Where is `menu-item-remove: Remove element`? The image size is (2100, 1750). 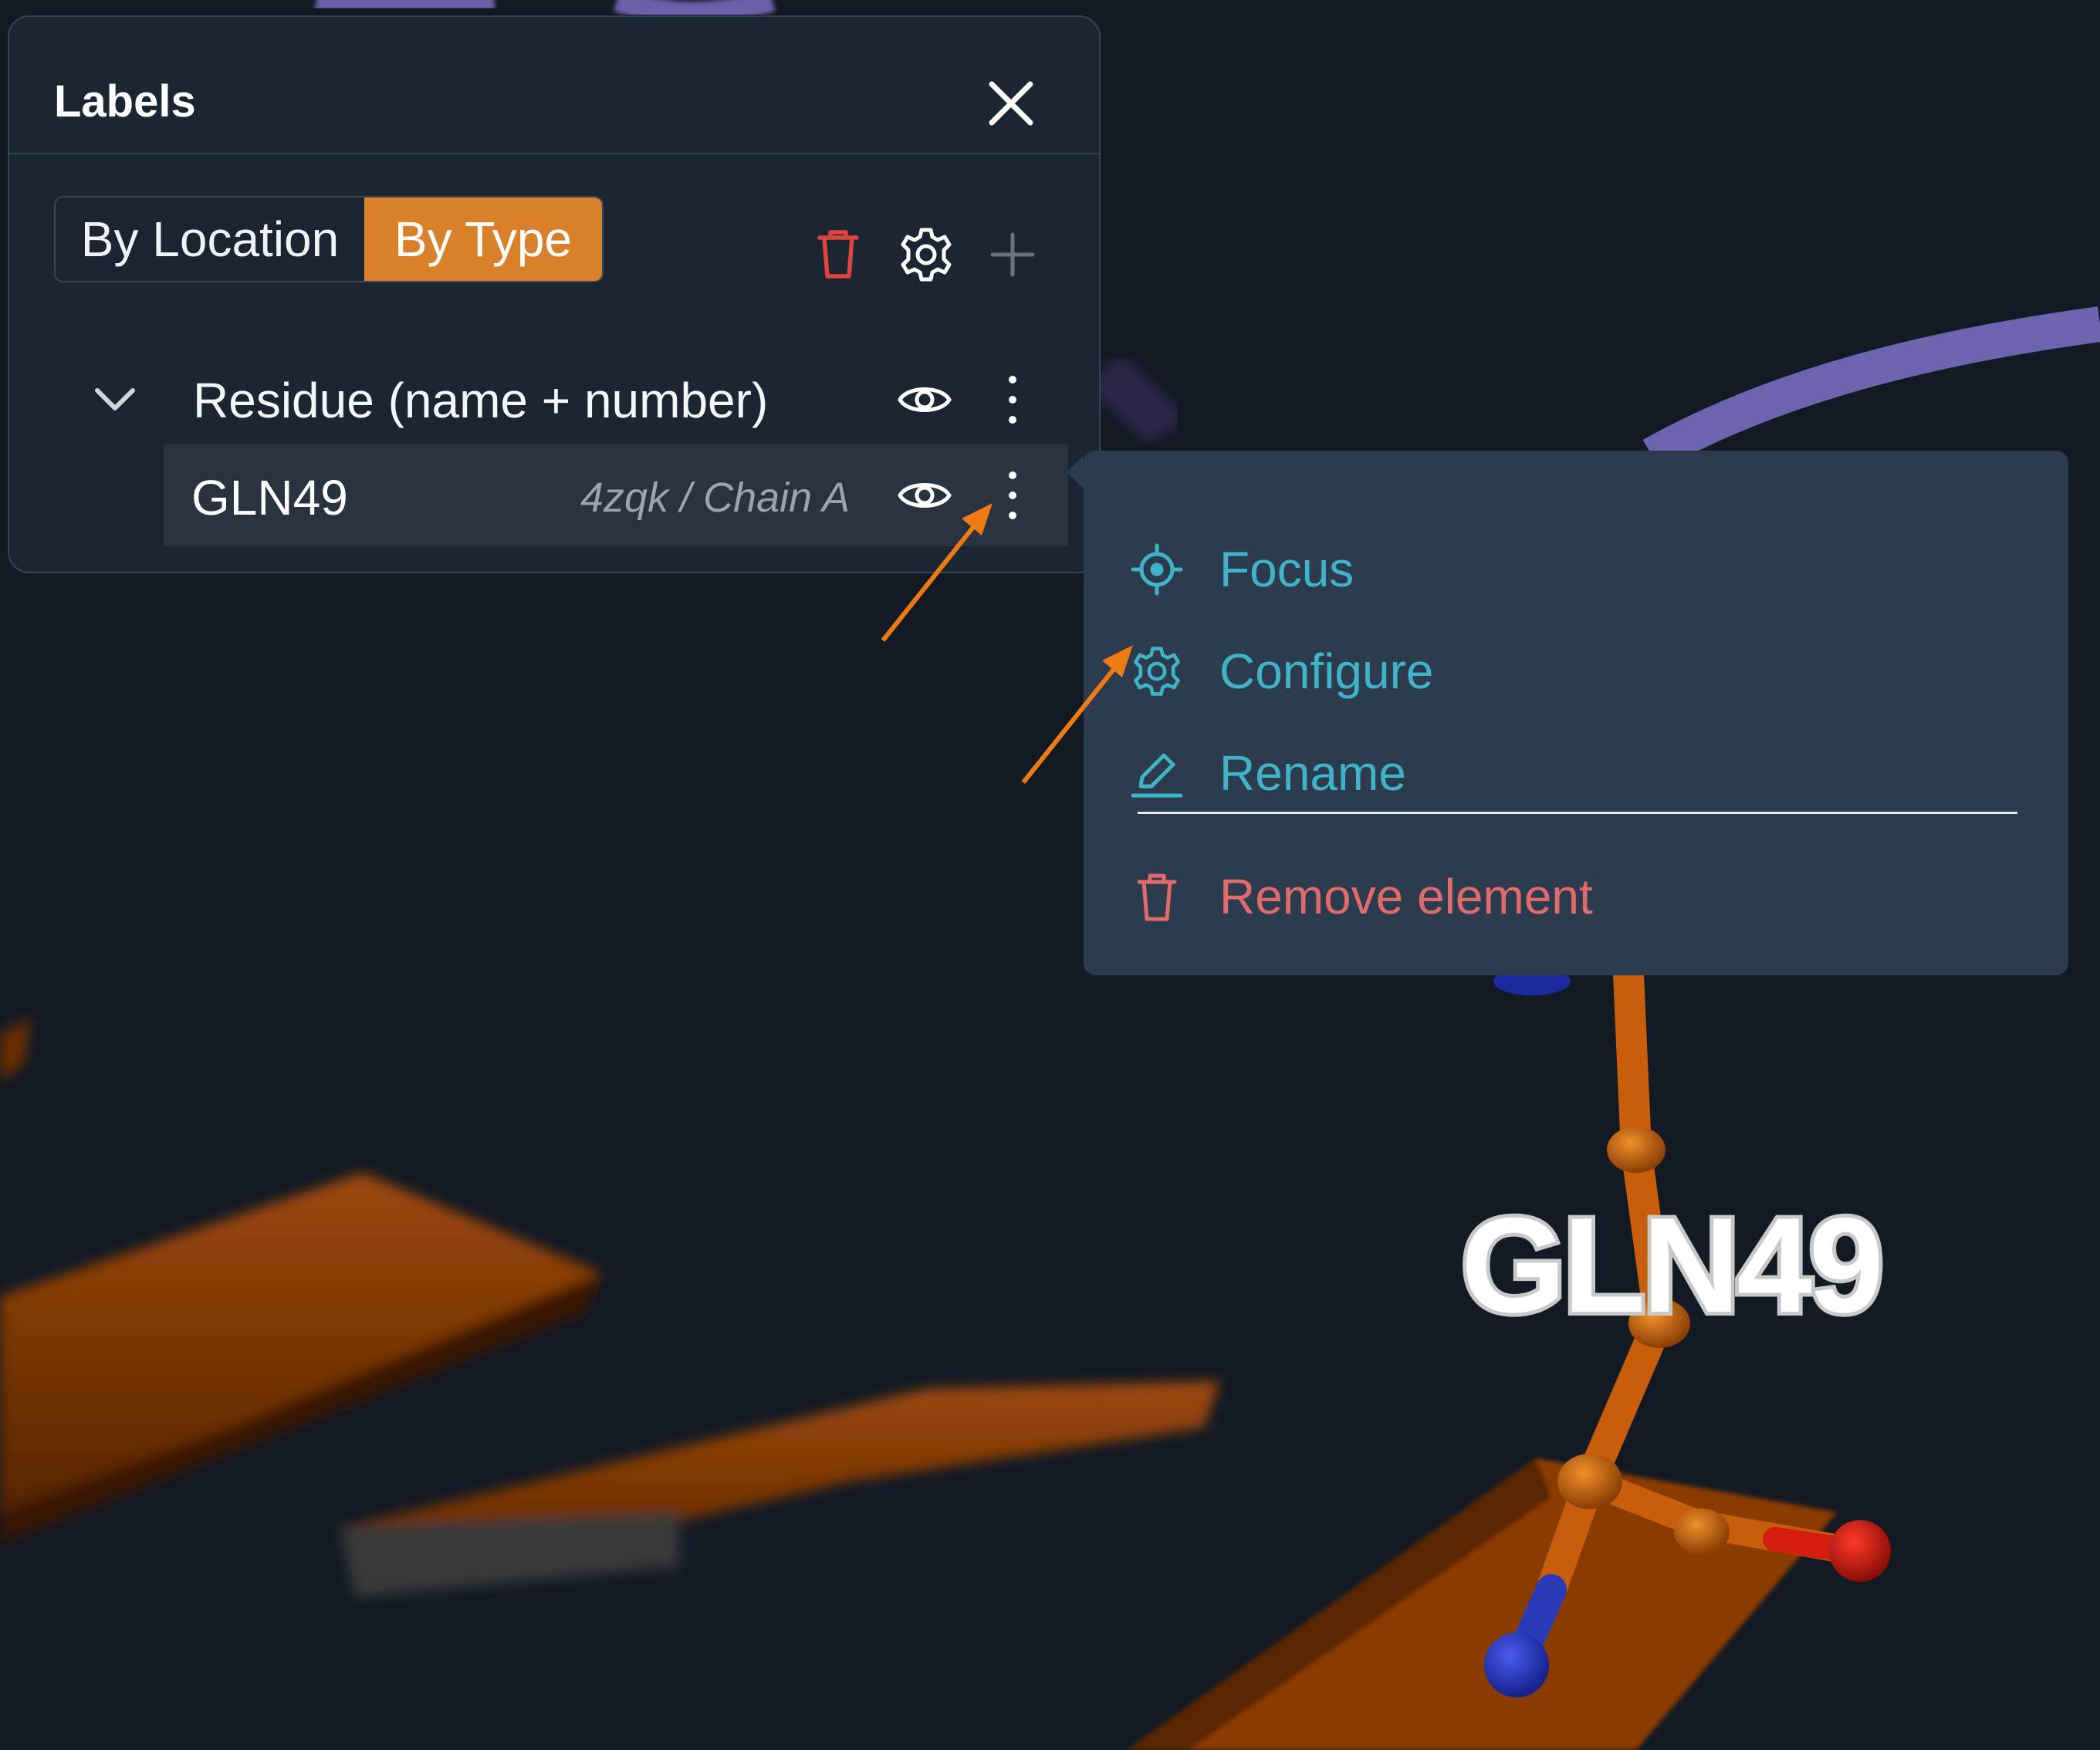
menu-item-remove: Remove element is located at coordinates (1578, 896).